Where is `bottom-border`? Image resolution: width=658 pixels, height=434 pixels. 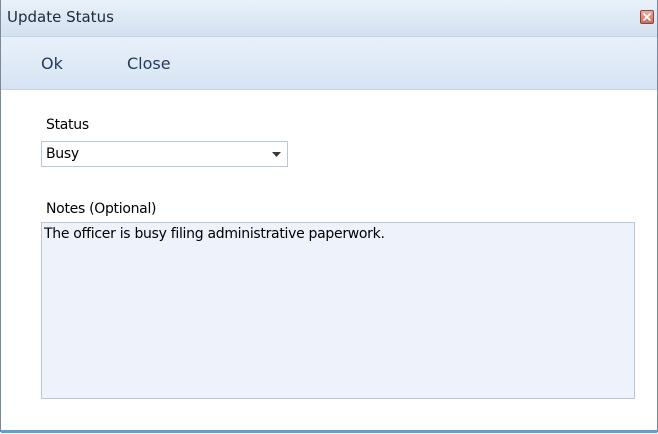 bottom-border is located at coordinates (329, 431).